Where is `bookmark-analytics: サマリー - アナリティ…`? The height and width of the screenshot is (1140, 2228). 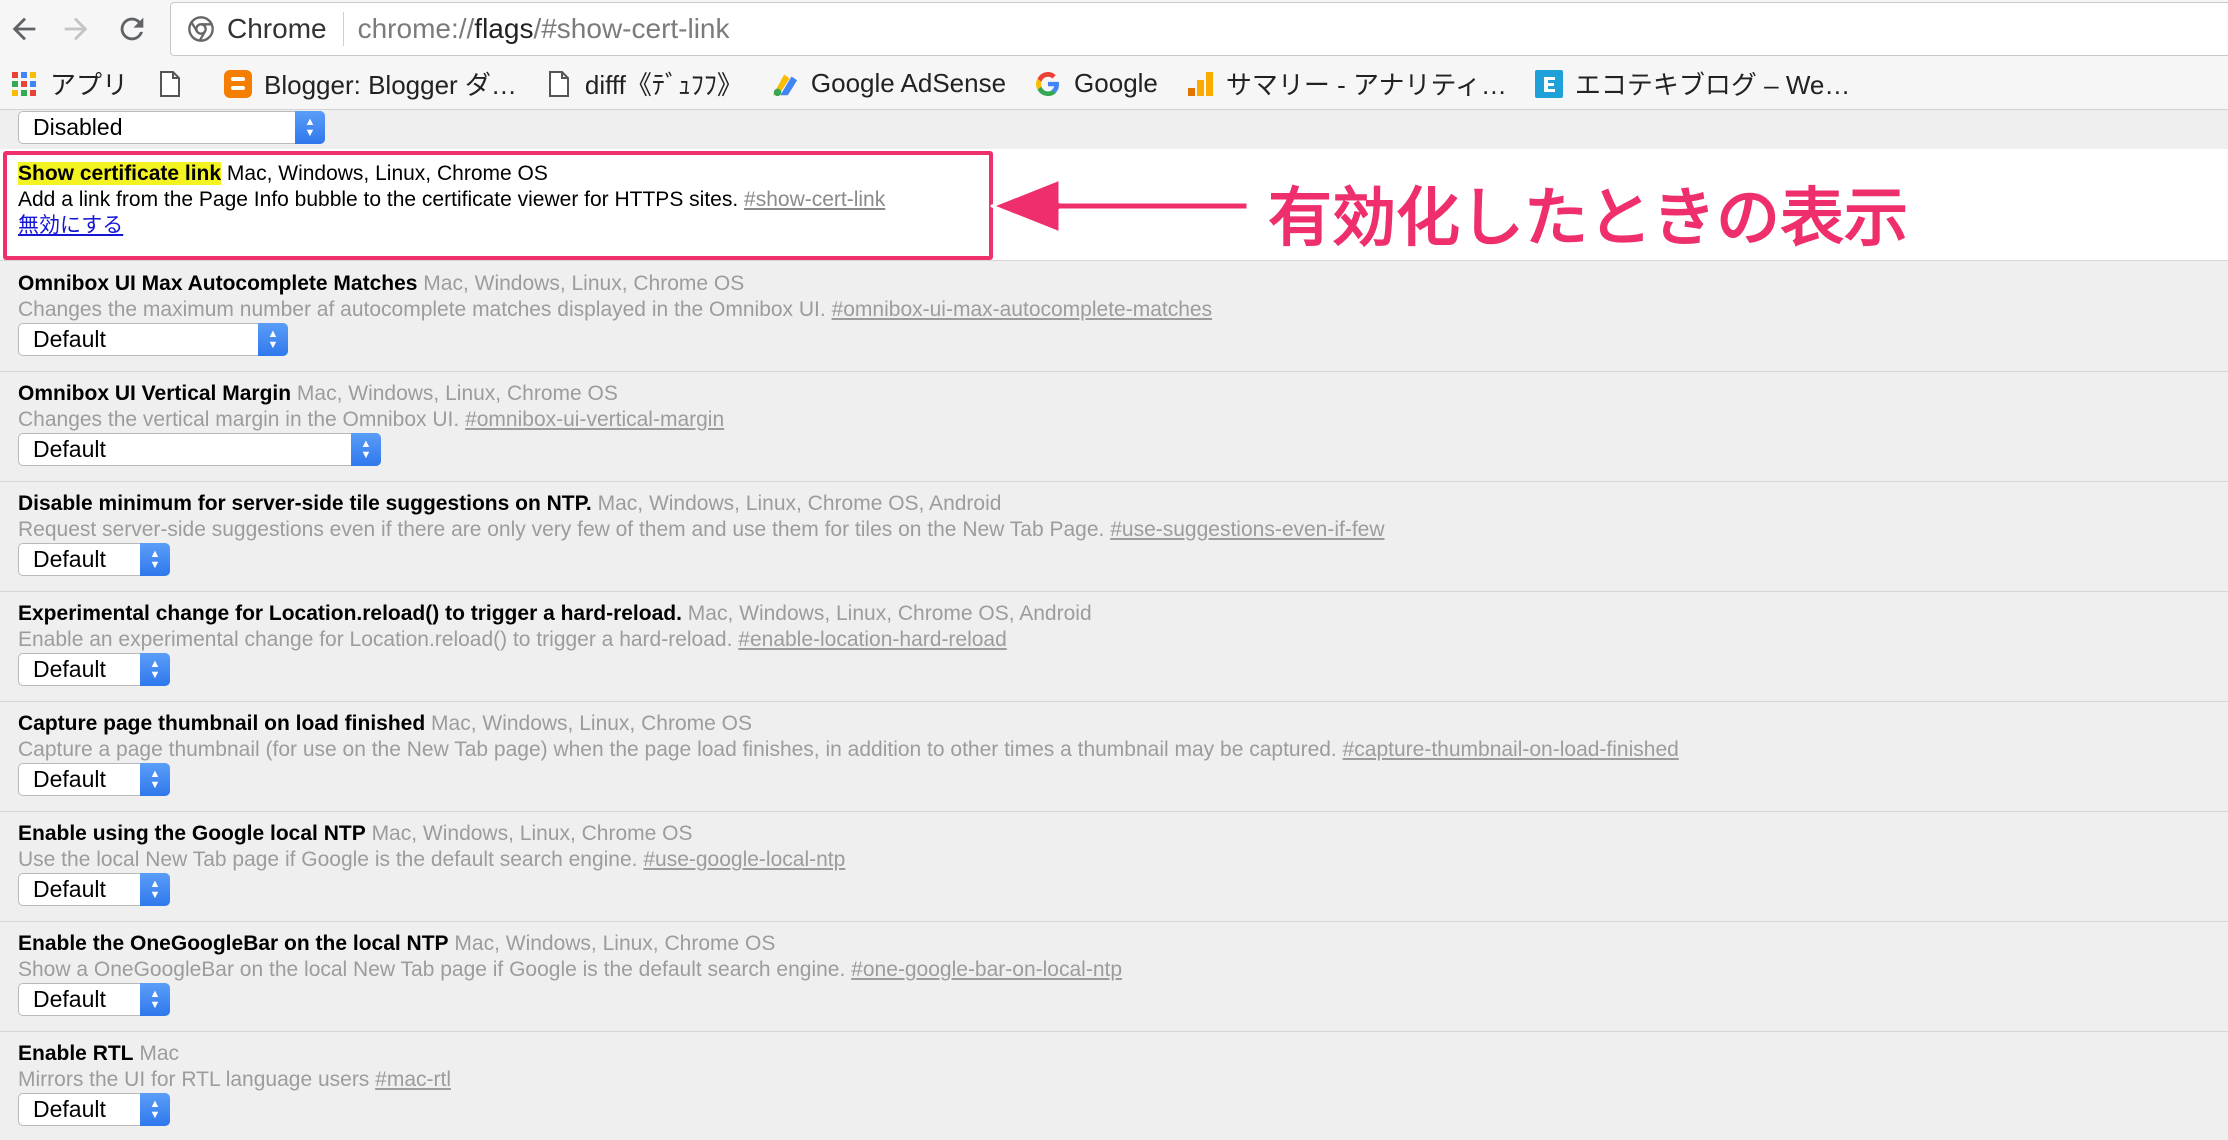
bookmark-analytics: サマリー - アナリティ… is located at coordinates (1346, 83).